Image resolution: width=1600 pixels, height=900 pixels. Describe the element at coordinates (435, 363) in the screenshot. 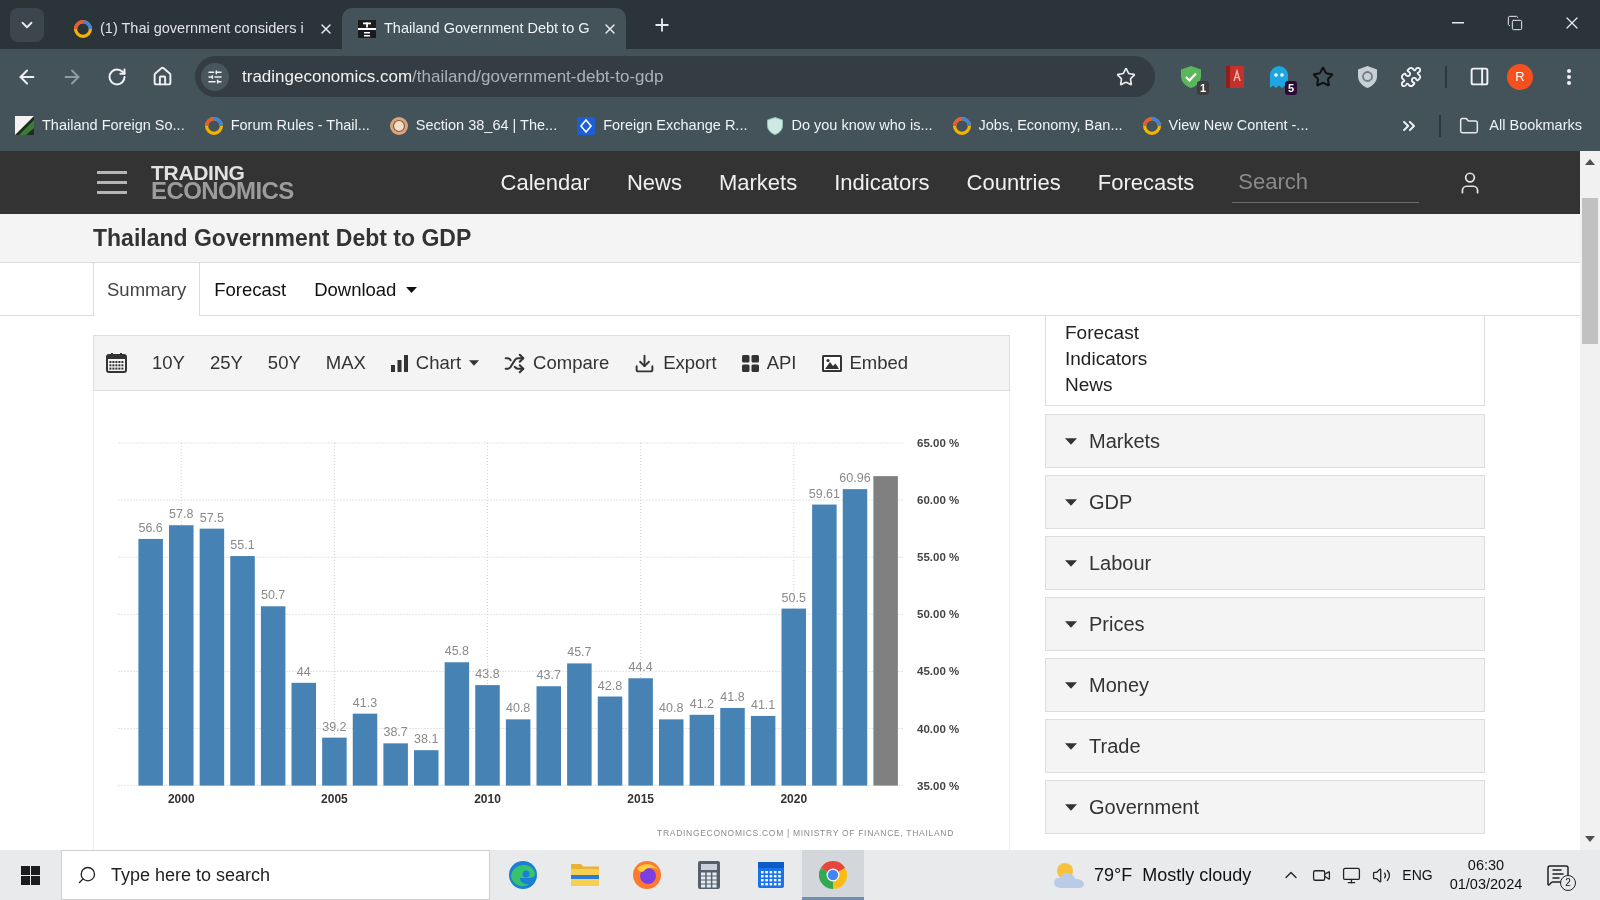

I see `toolbar-button: Chart` at that location.